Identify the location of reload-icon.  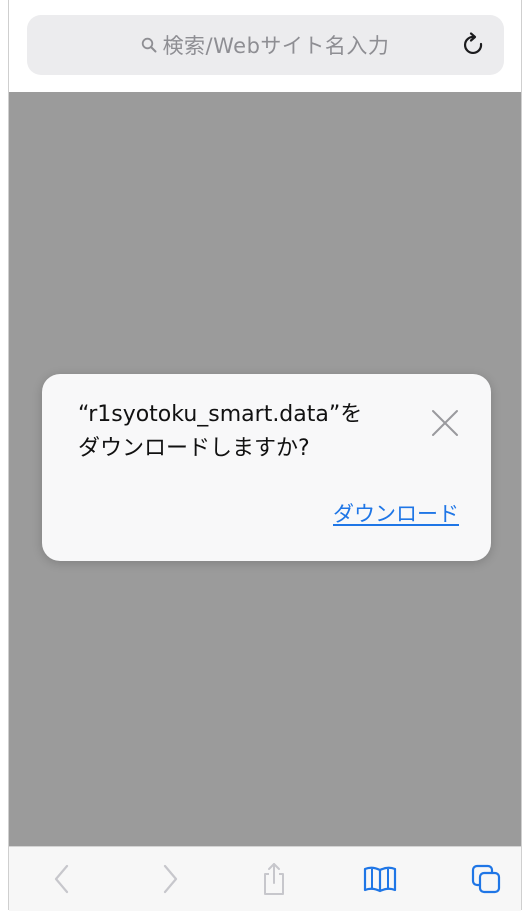
(473, 43).